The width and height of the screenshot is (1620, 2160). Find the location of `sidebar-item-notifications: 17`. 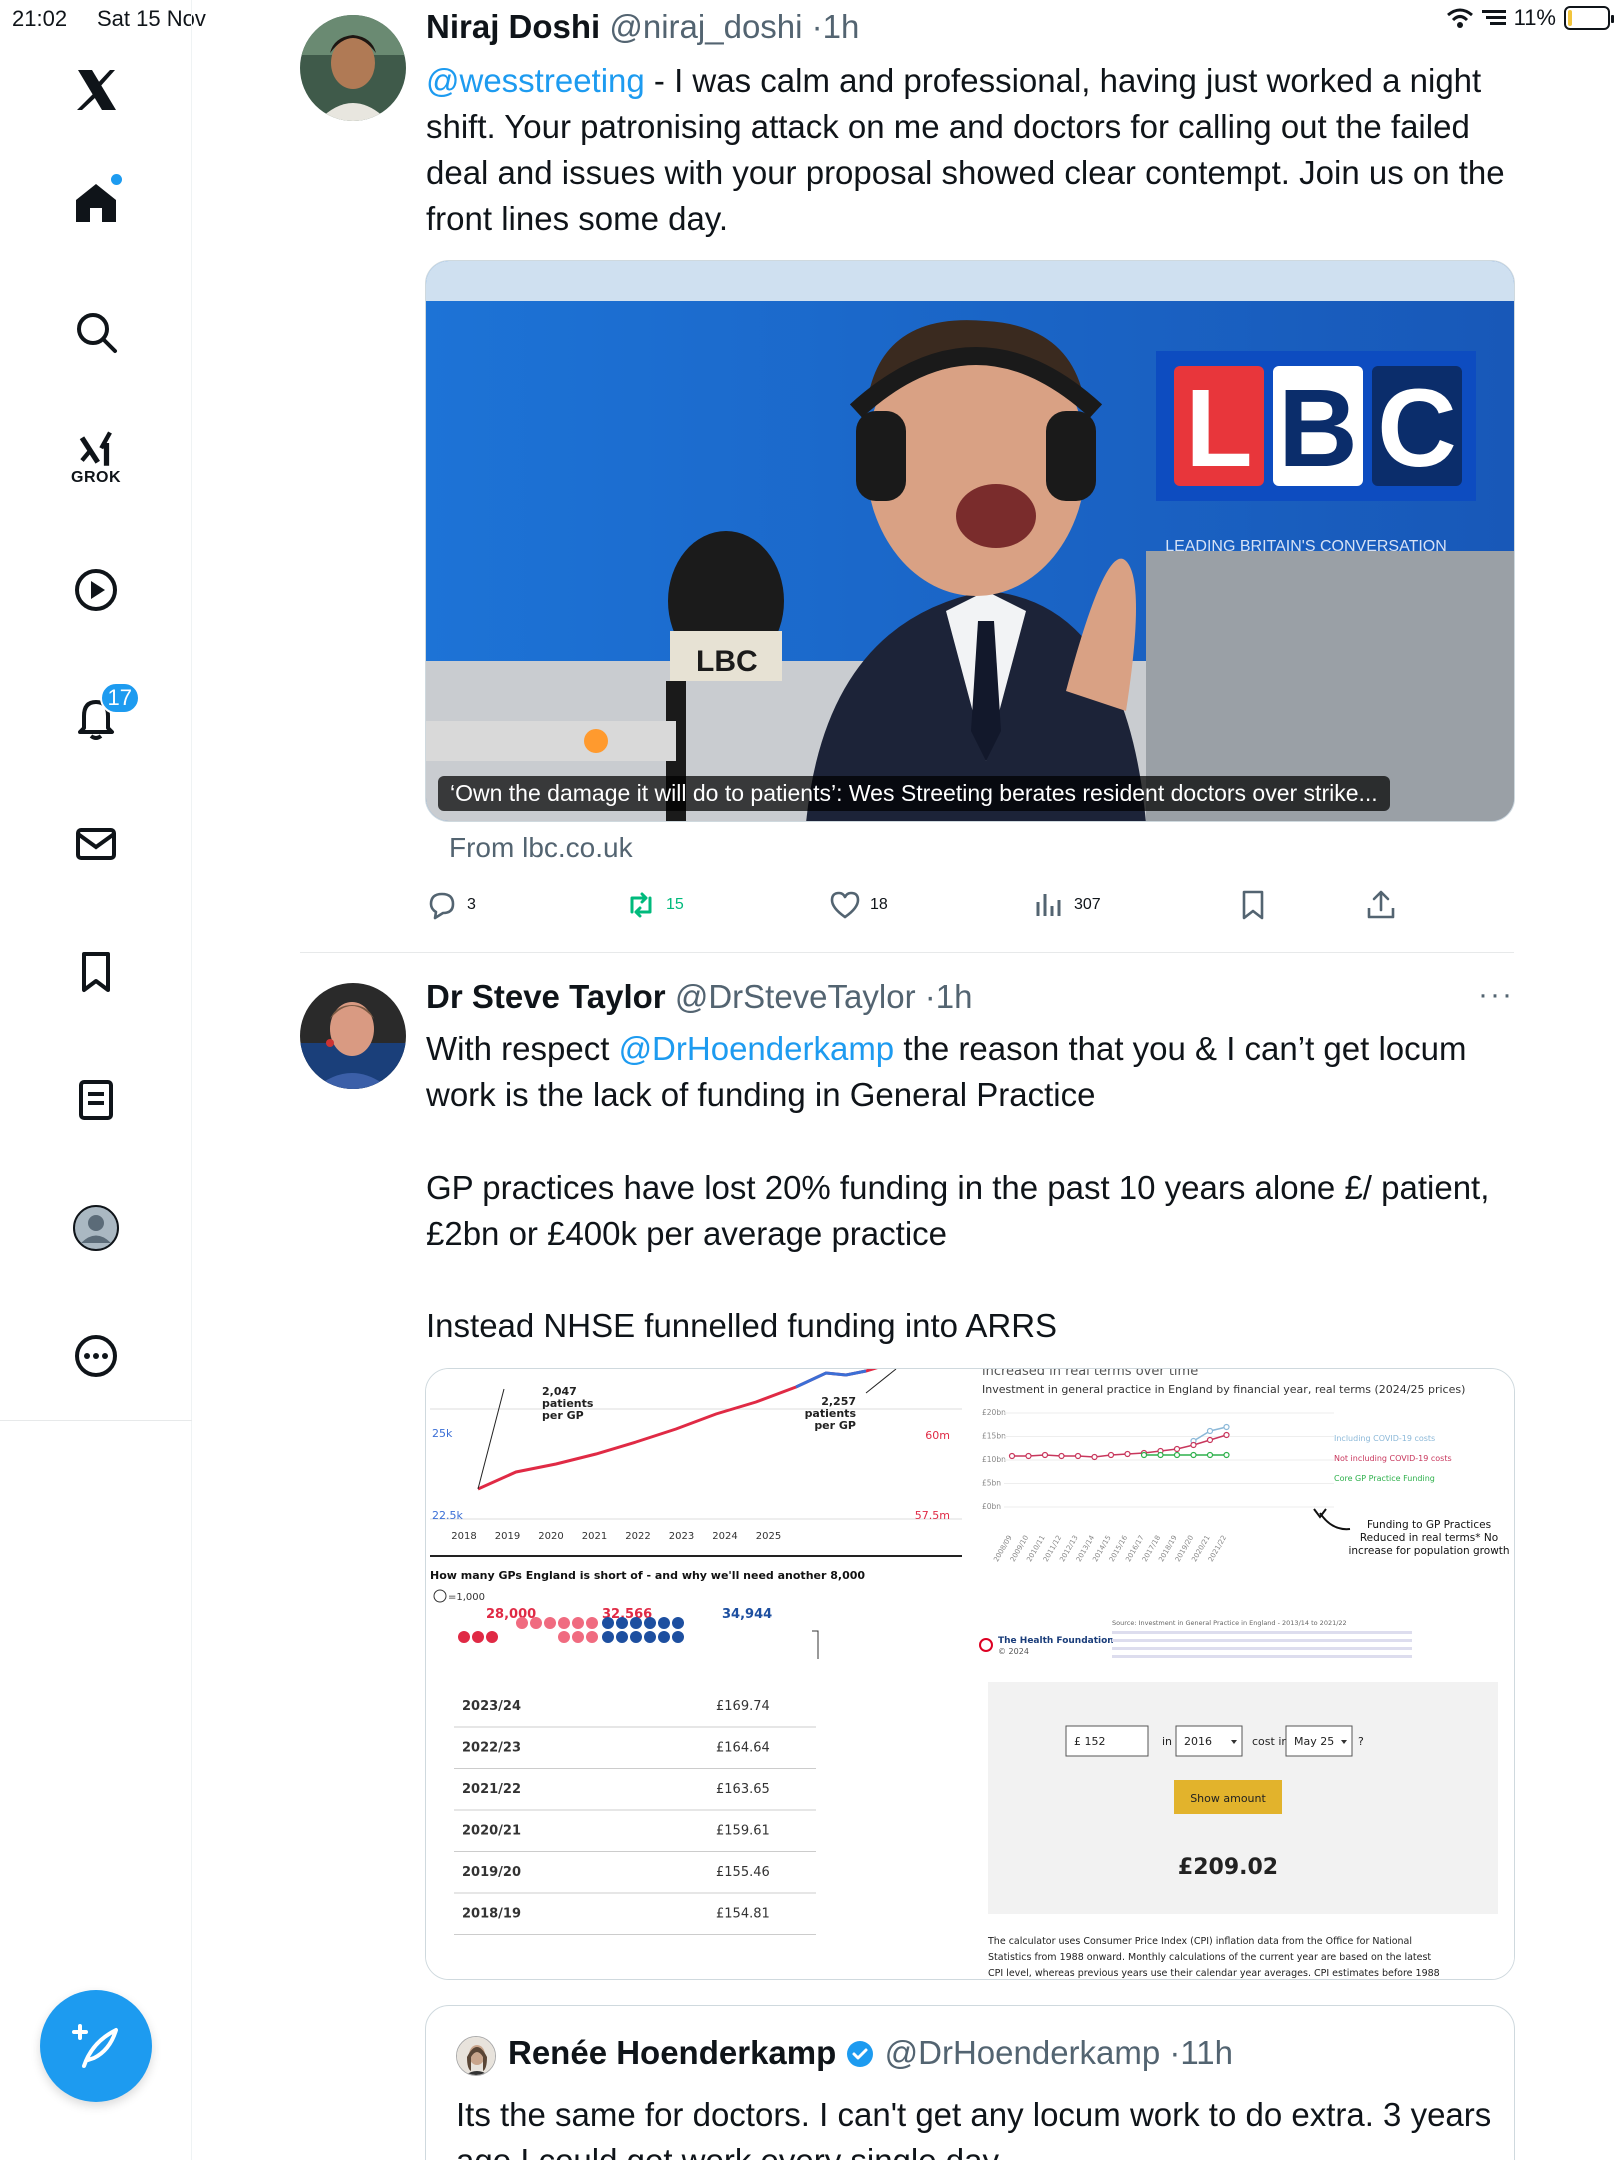

sidebar-item-notifications: 17 is located at coordinates (98, 718).